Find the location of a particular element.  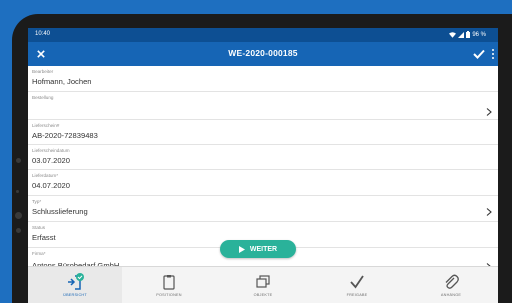

app-bar: WE-2020-000185 is located at coordinates (263, 54).